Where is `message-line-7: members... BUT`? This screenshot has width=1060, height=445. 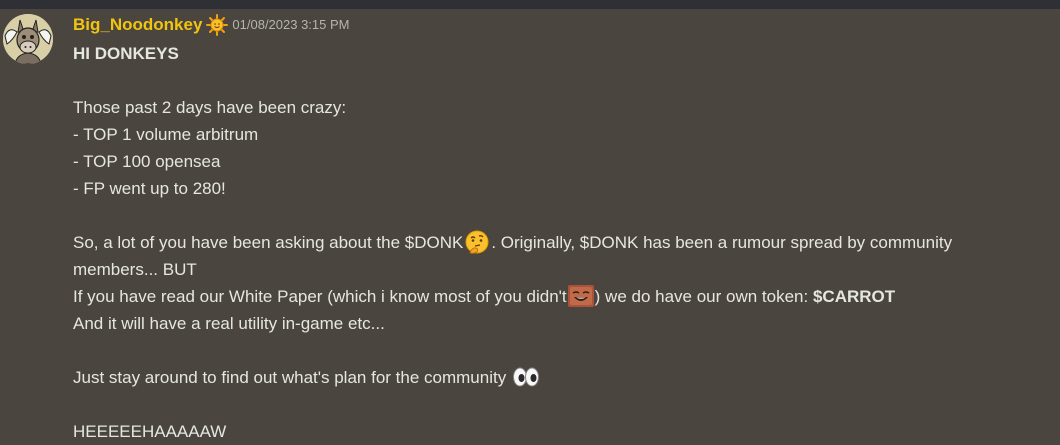 message-line-7: members... BUT is located at coordinates (135, 269).